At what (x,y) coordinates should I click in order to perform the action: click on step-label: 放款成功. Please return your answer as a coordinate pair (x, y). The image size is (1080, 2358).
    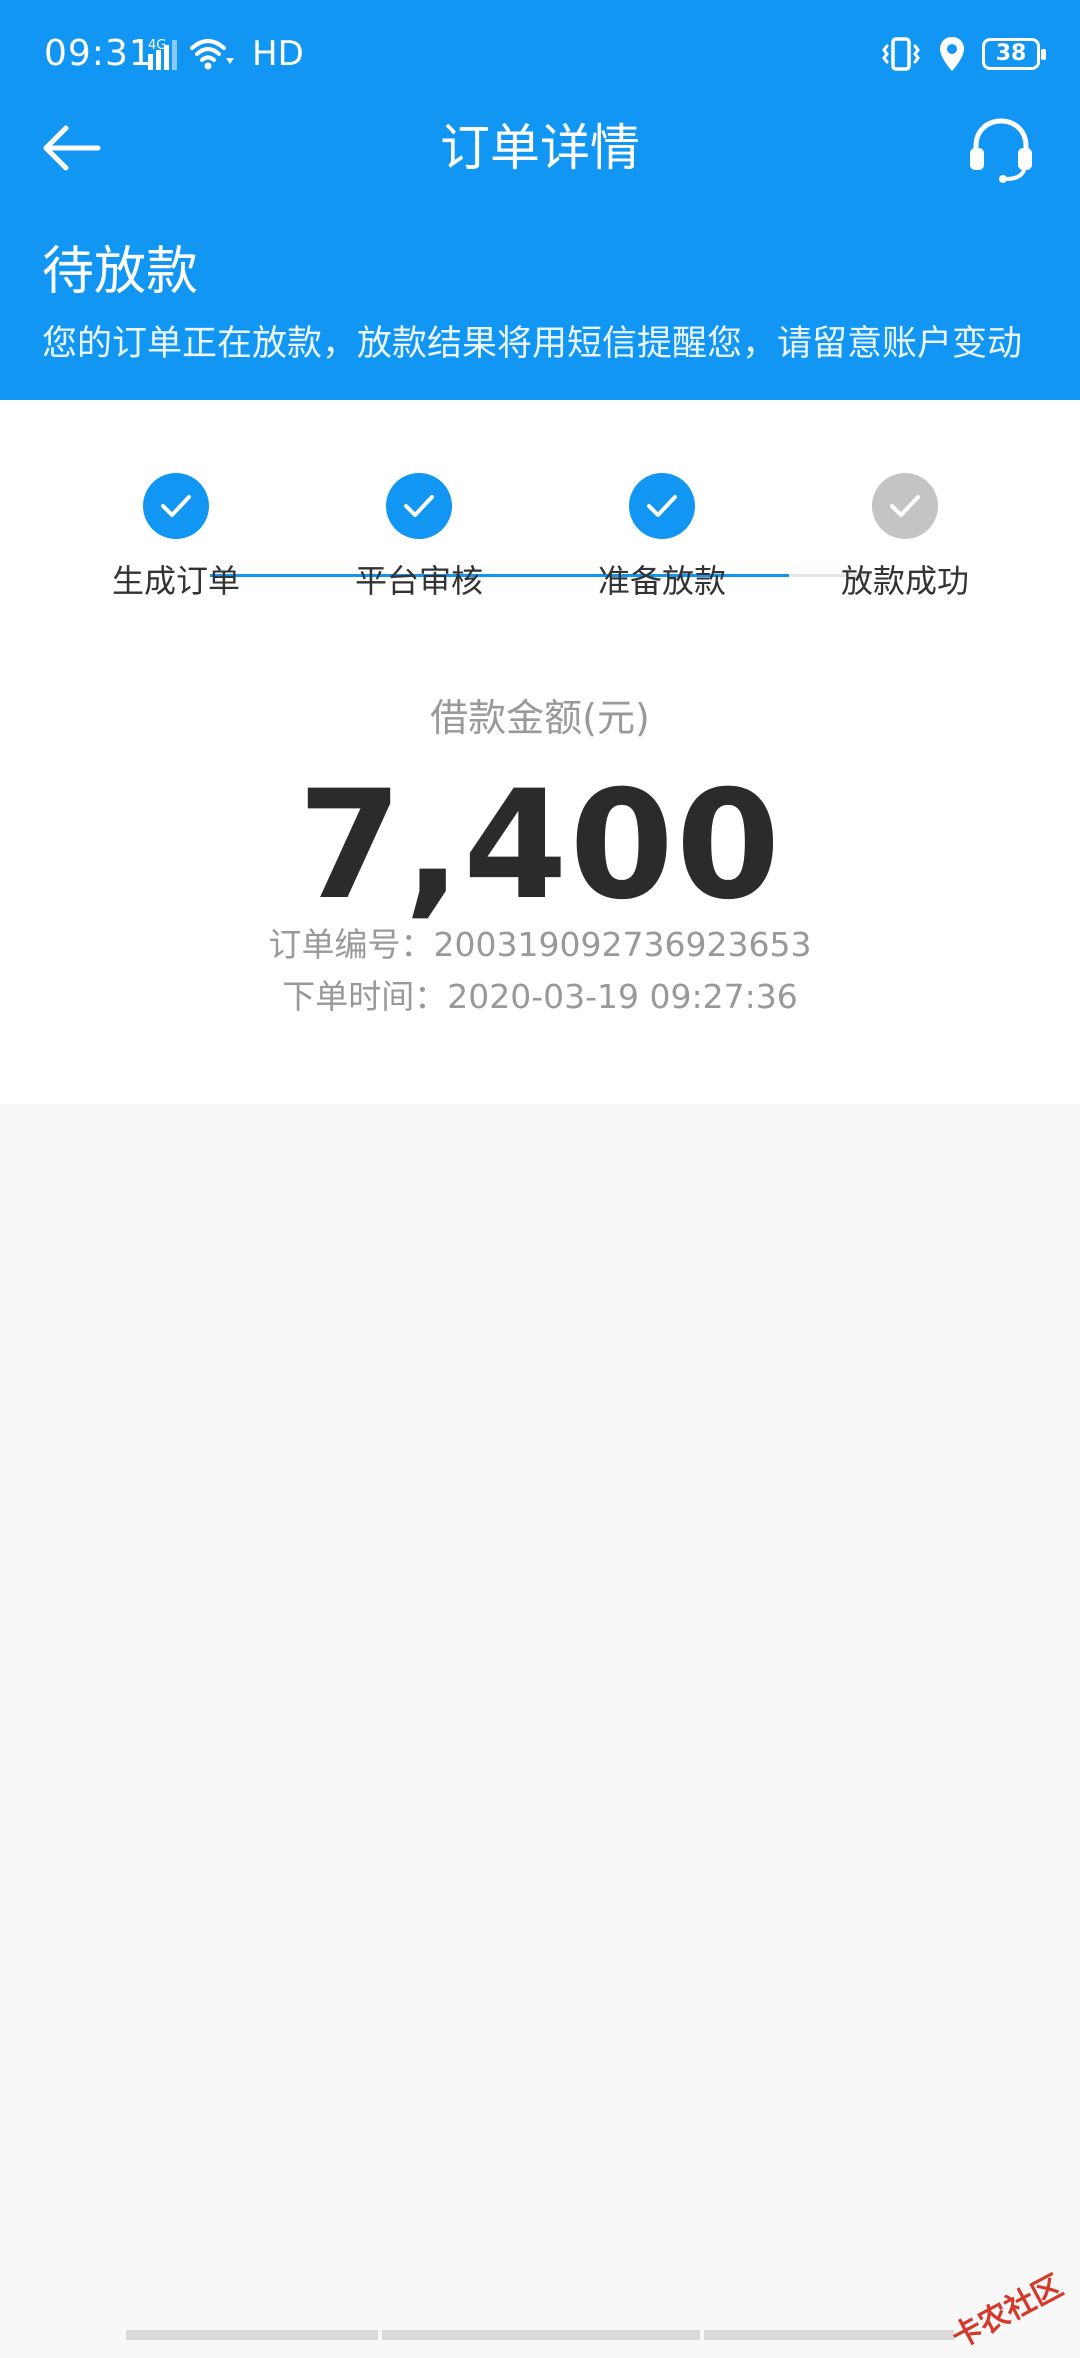
    Looking at the image, I should click on (904, 581).